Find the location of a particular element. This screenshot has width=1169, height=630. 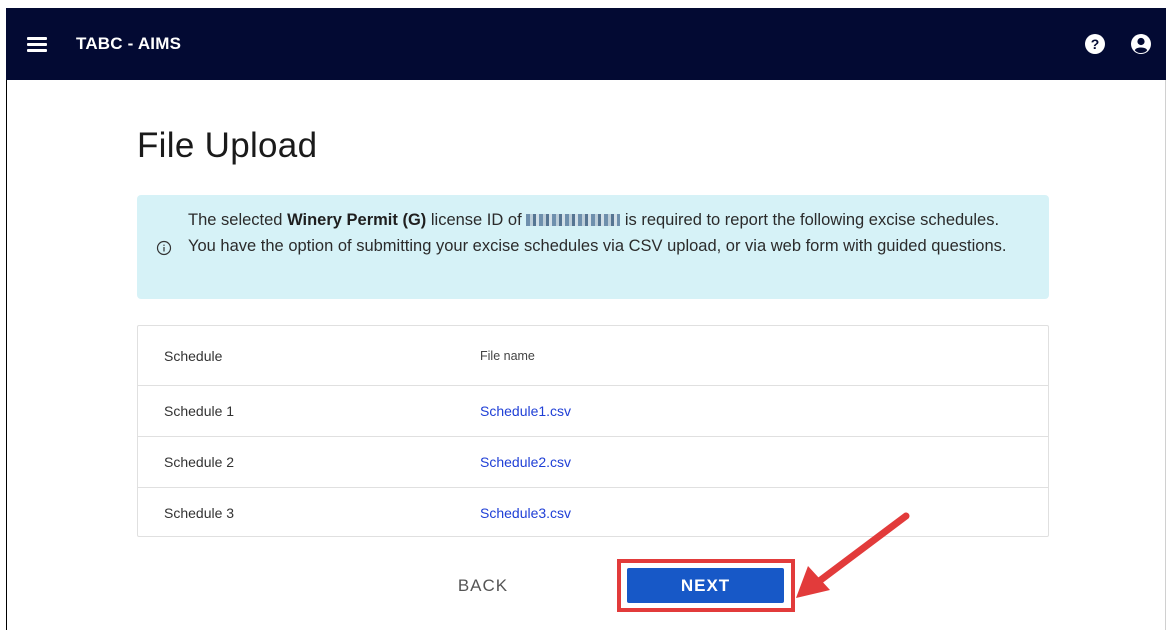

table-row: Schedule 1 Schedule1.csv is located at coordinates (593, 411).